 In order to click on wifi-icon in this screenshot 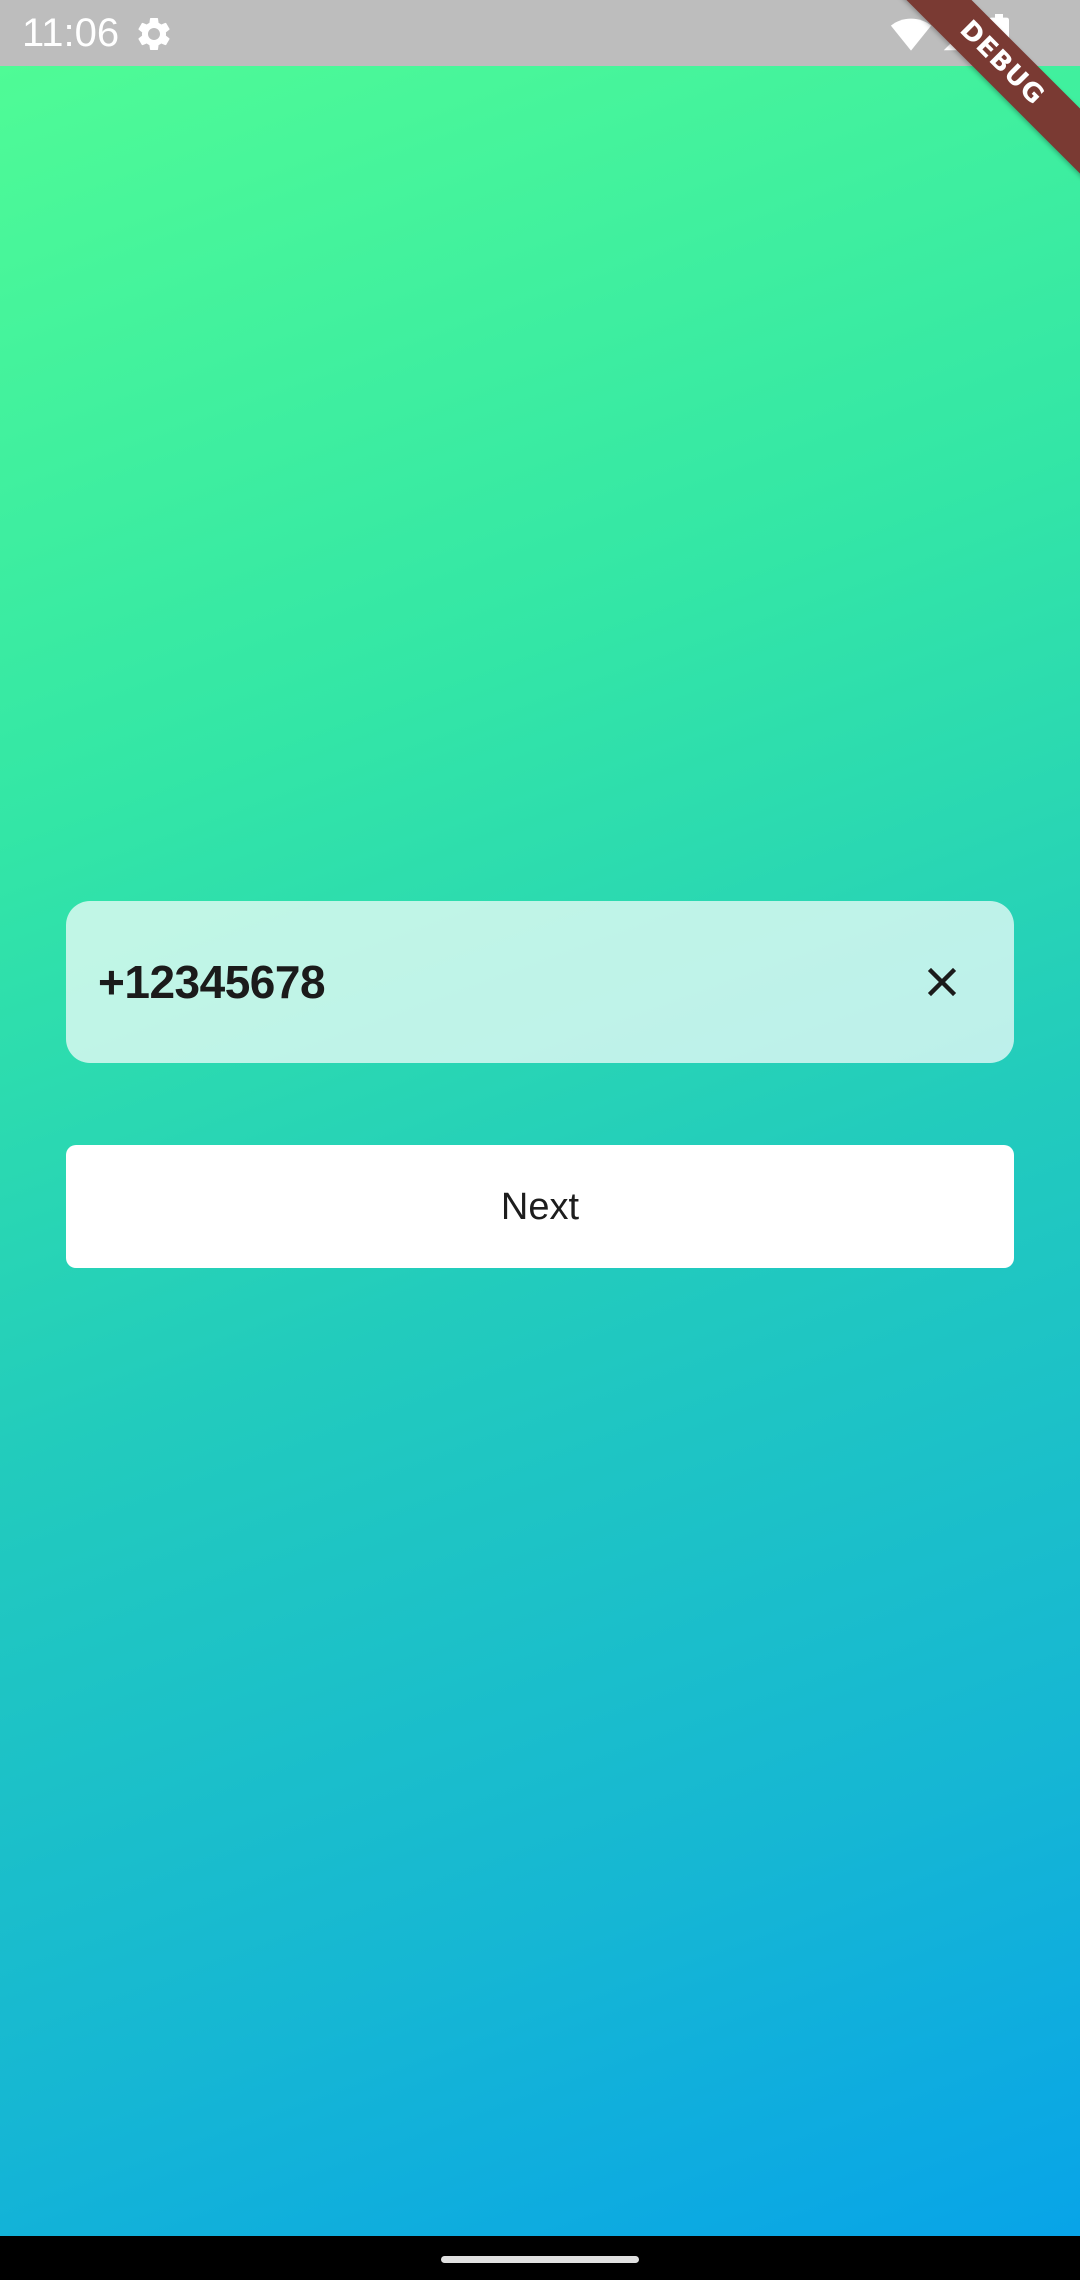, I will do `click(911, 34)`.